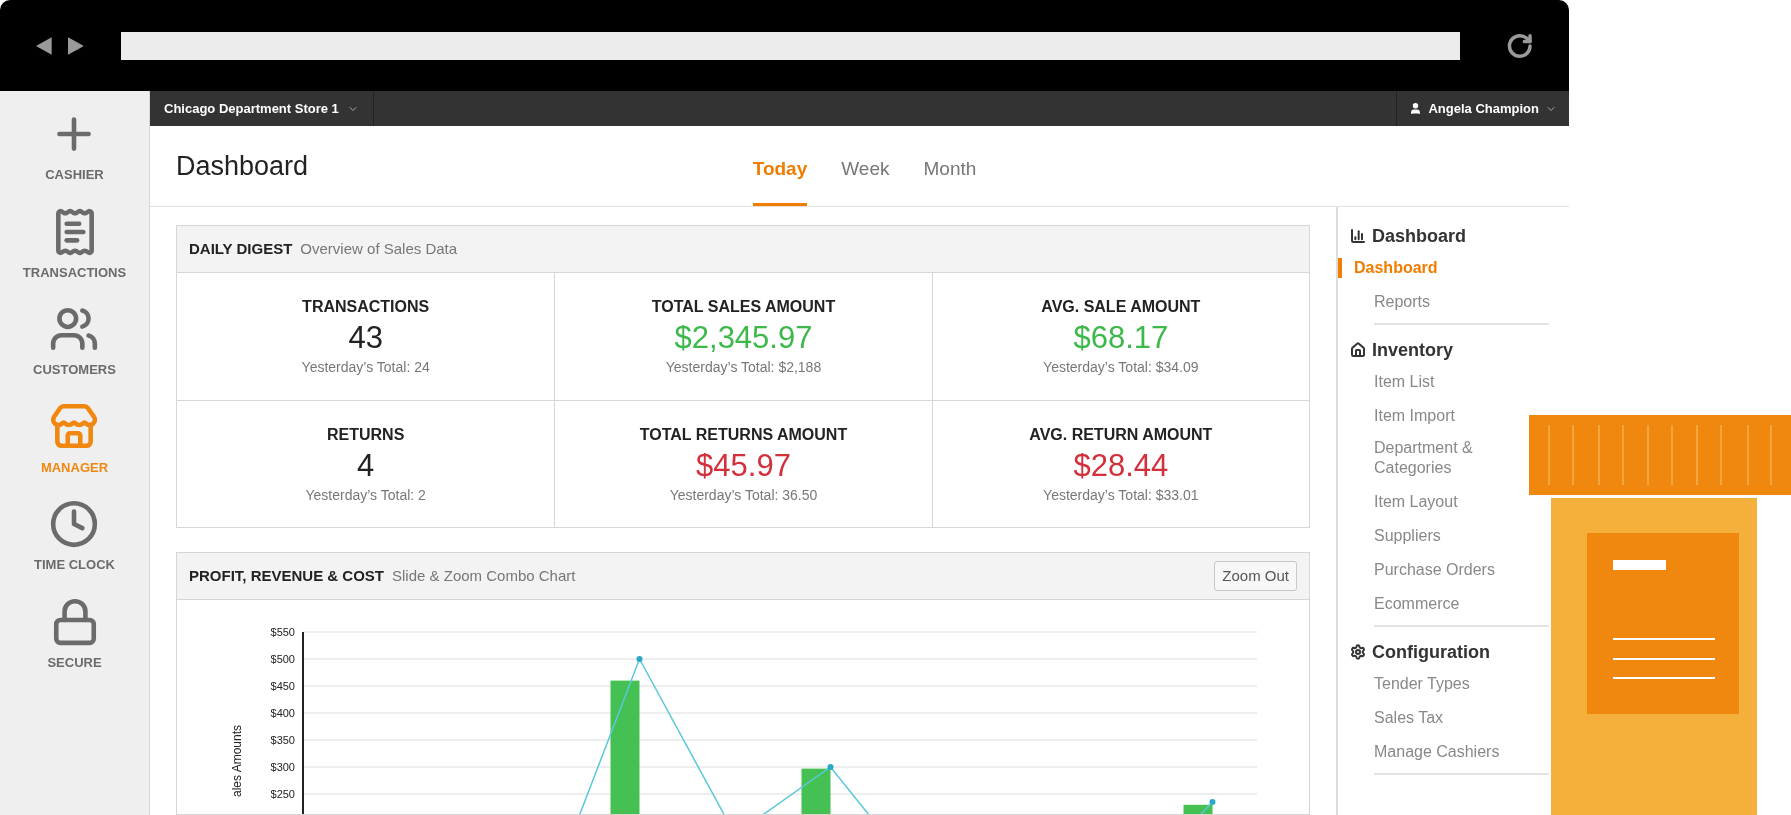 The image size is (1791, 815). What do you see at coordinates (790, 45) in the screenshot?
I see `address-bar` at bounding box center [790, 45].